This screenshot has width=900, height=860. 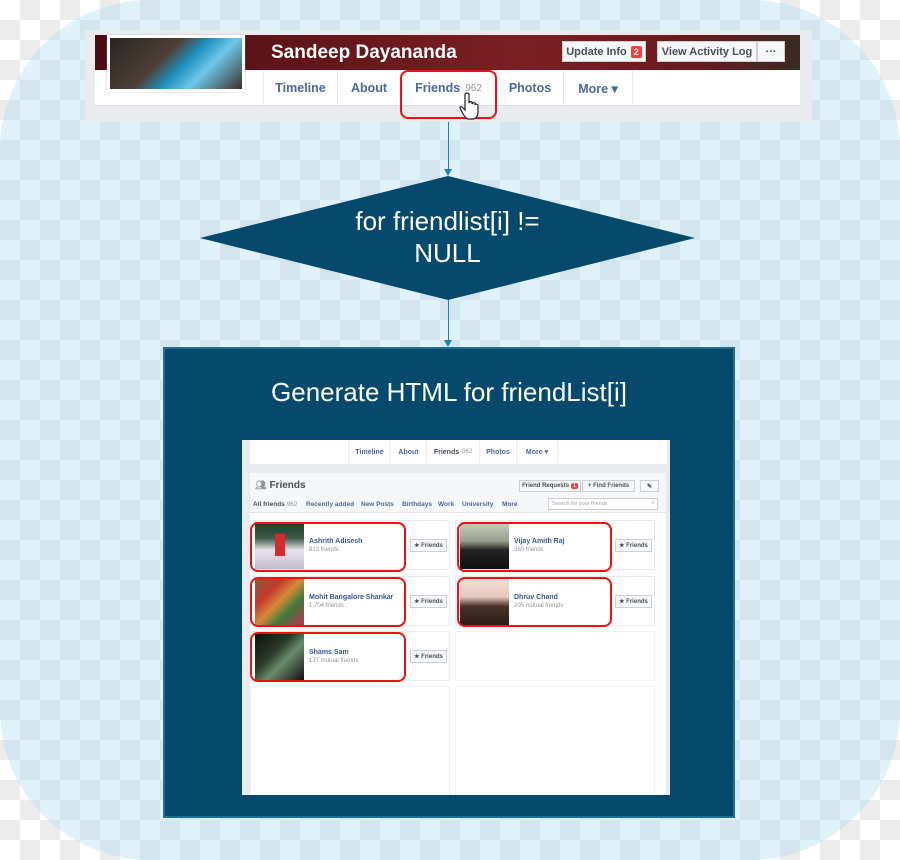 I want to click on arrowhead, so click(x=448, y=343).